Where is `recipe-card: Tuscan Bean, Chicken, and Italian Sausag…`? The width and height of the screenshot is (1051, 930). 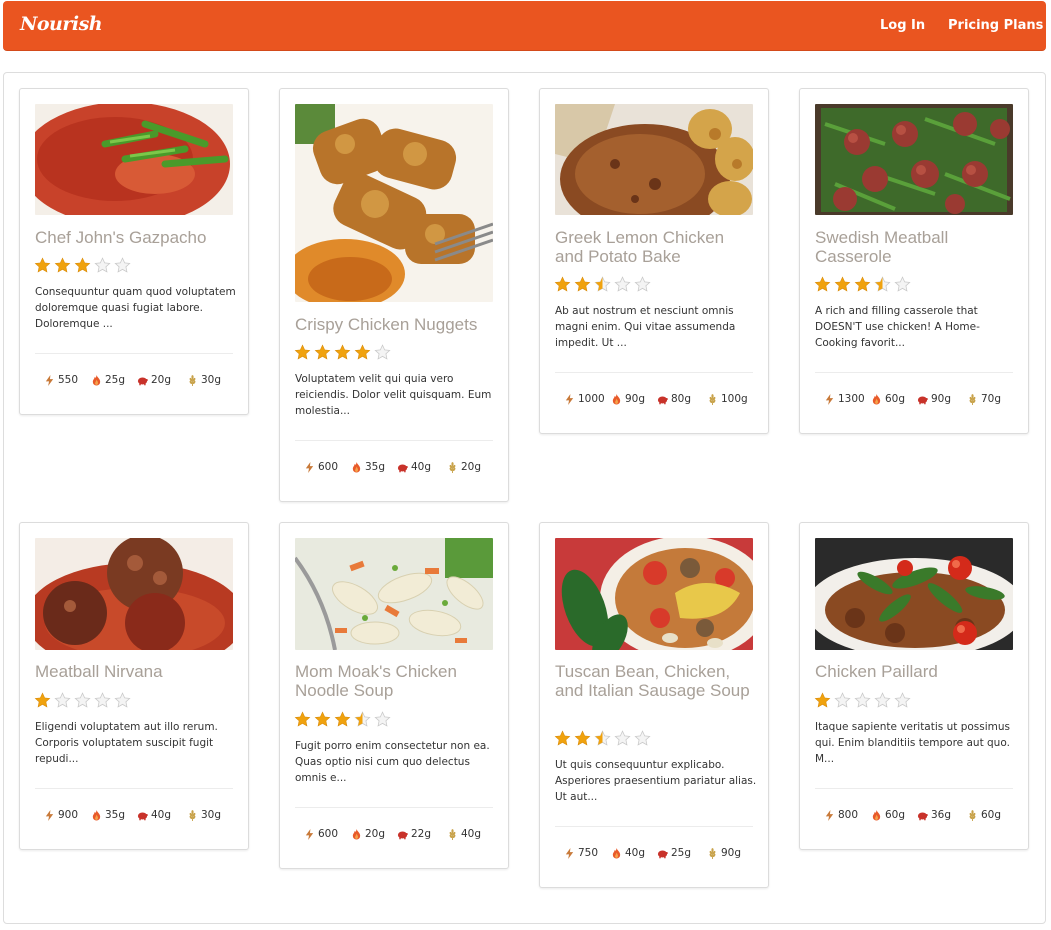 recipe-card: Tuscan Bean, Chicken, and Italian Sausag… is located at coordinates (654, 705).